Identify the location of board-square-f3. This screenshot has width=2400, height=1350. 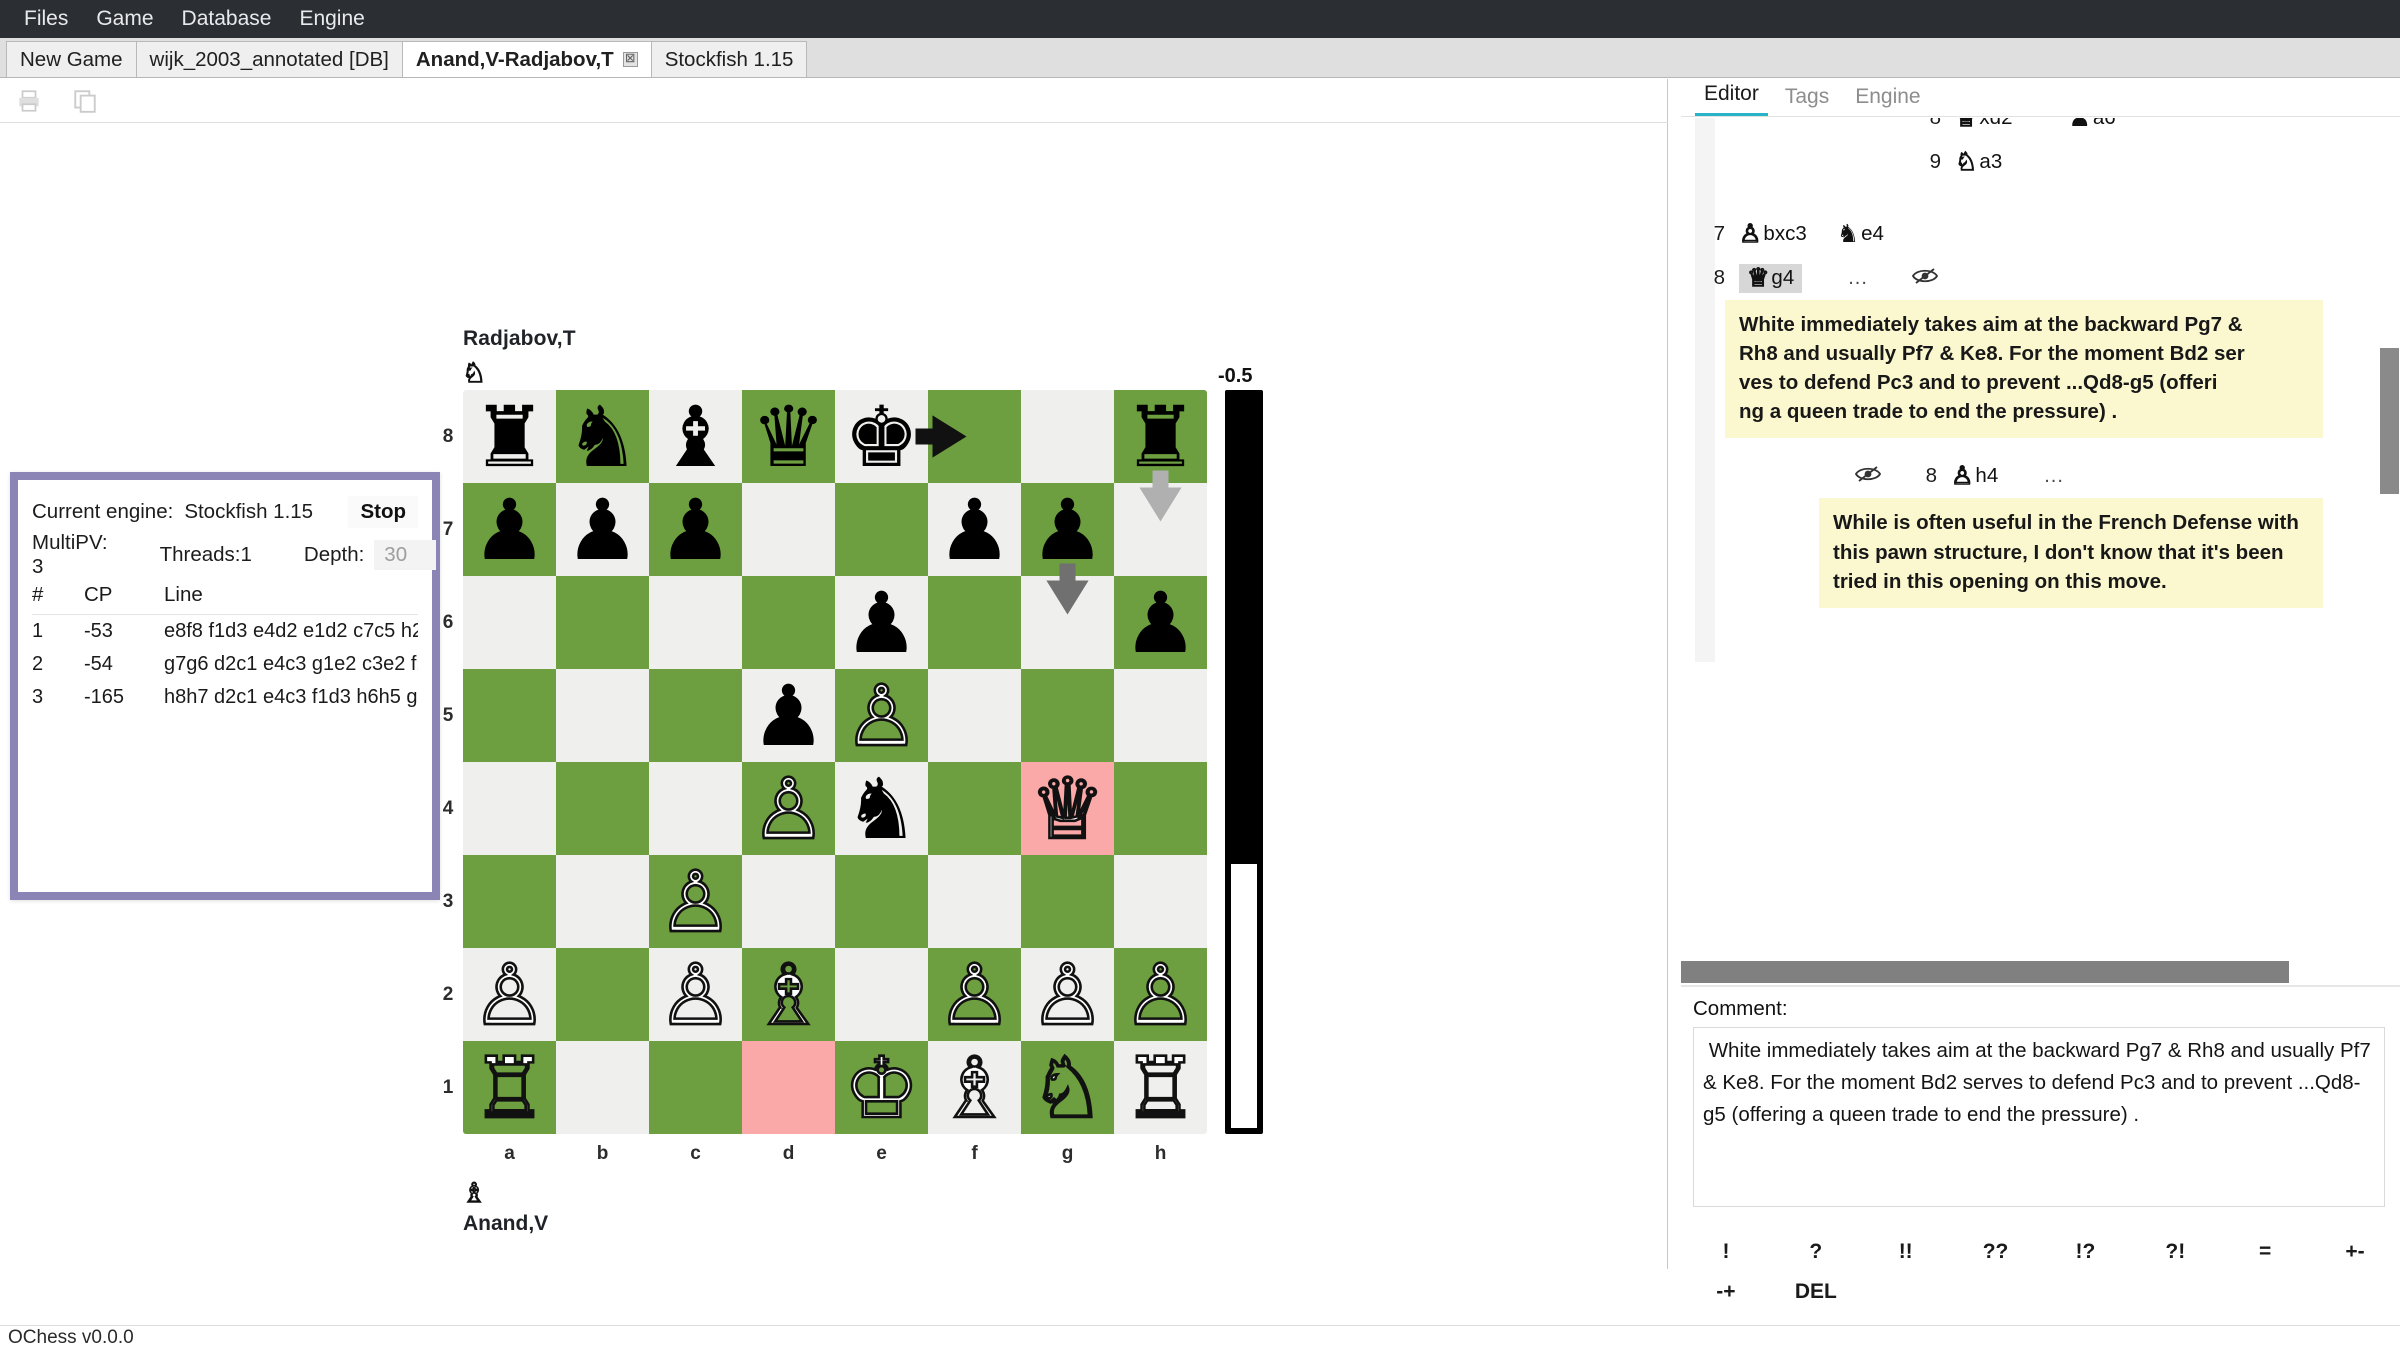
(974, 901).